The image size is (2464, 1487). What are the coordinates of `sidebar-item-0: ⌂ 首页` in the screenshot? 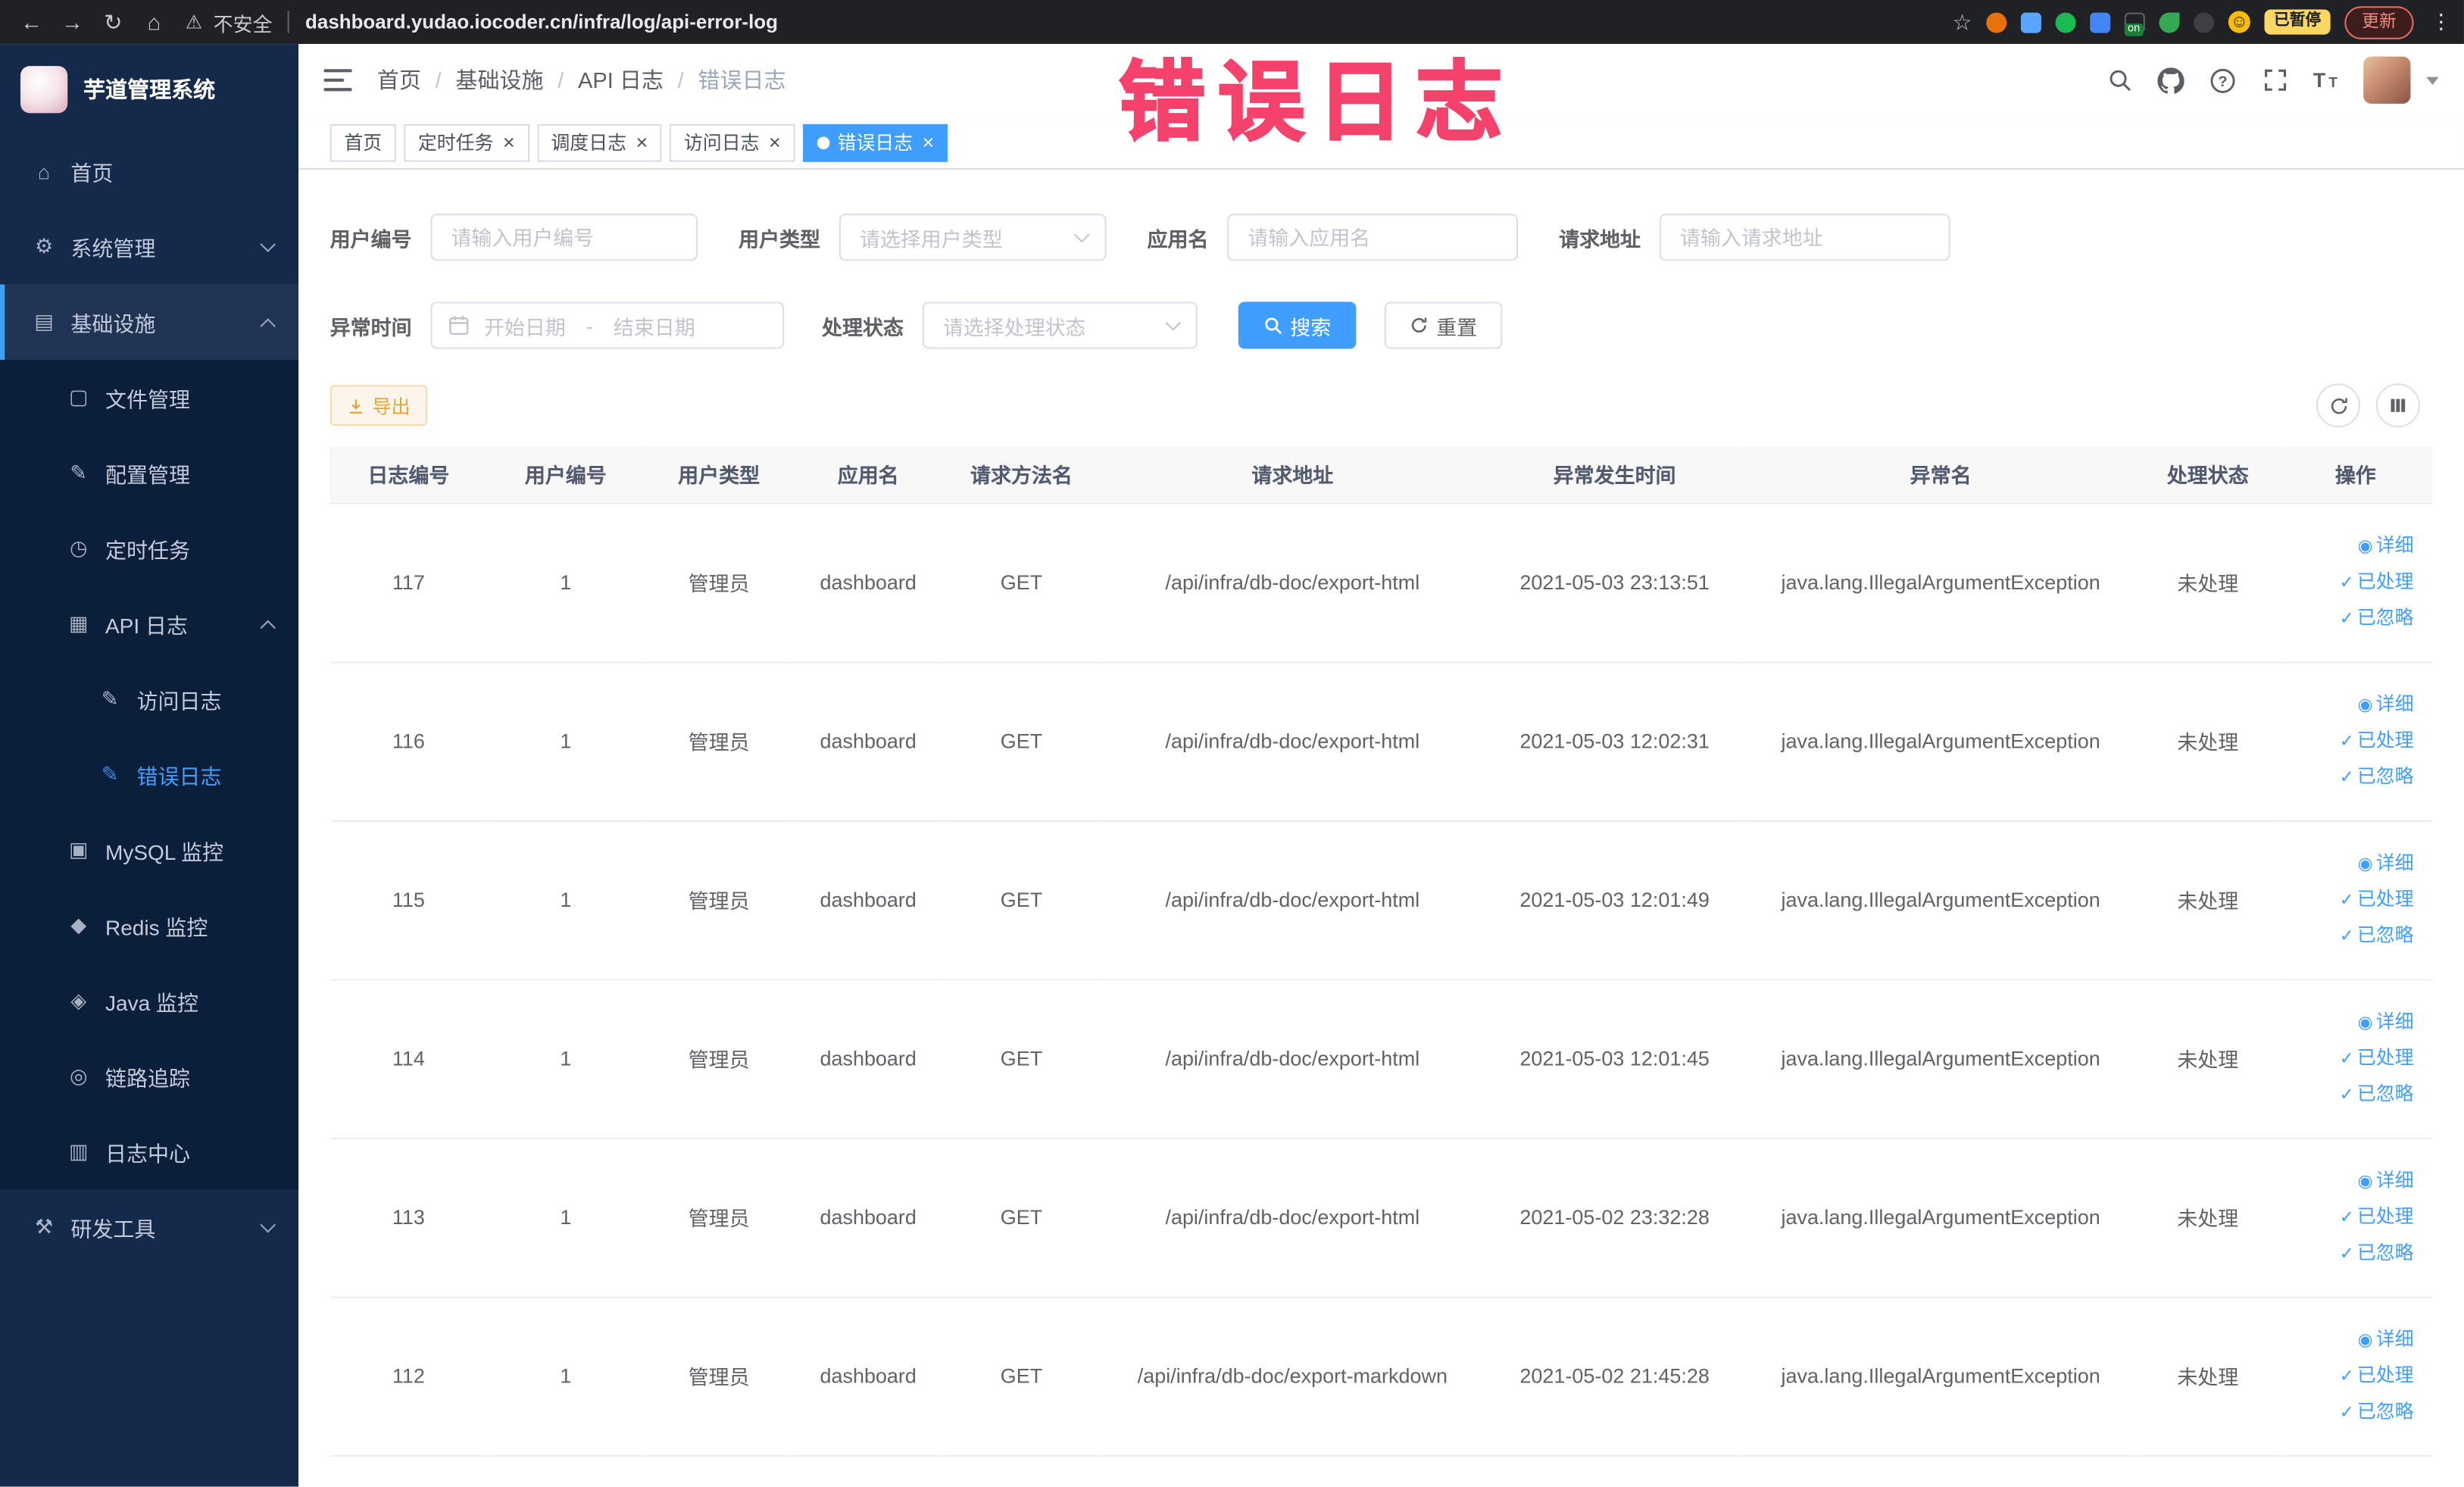 It's located at (149, 171).